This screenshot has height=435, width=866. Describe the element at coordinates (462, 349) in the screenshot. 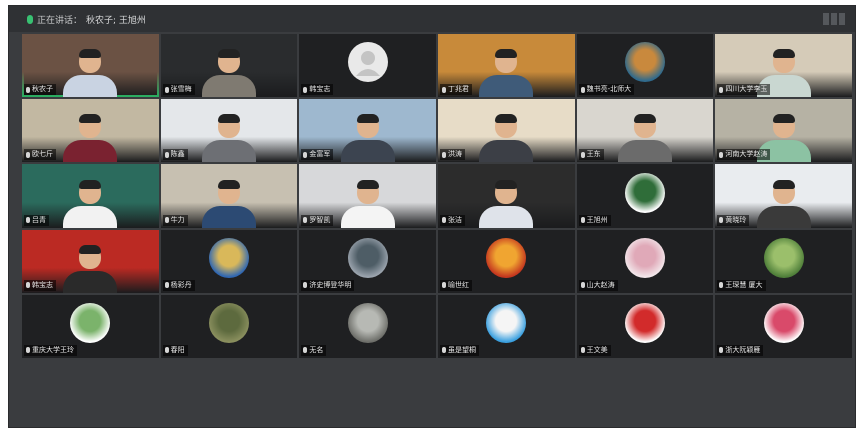

I see `participant-name: 虽是望桐` at that location.